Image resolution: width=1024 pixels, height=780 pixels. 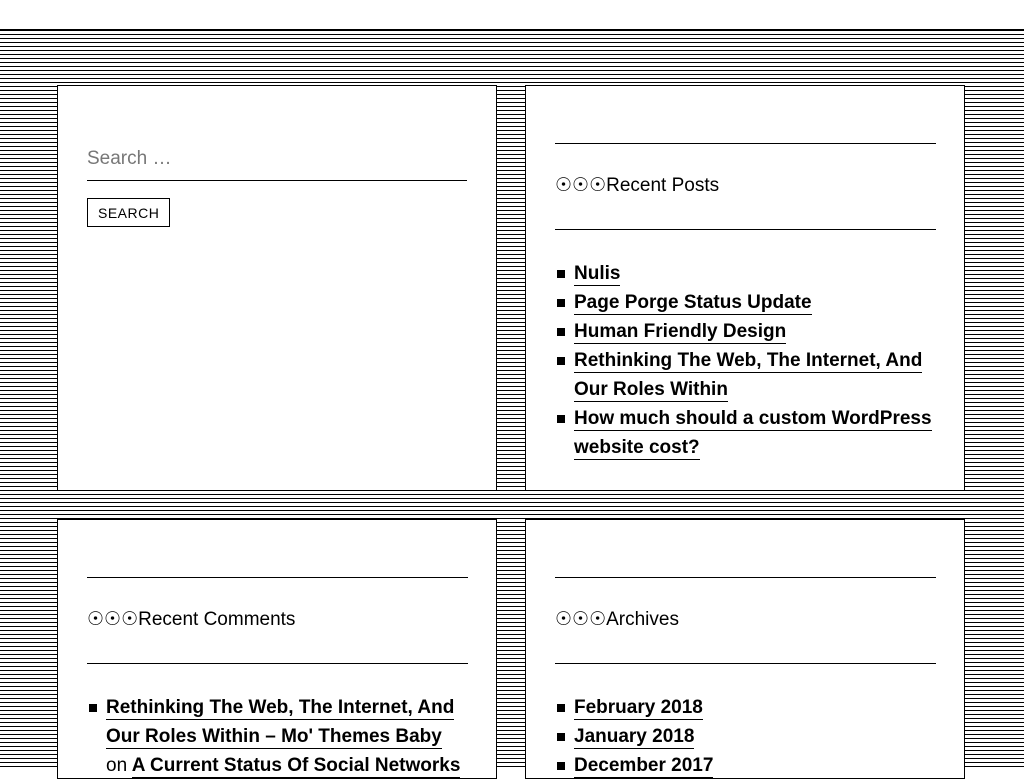 I want to click on widget-title-box: ☉☉☉Recent Comments, so click(x=277, y=620).